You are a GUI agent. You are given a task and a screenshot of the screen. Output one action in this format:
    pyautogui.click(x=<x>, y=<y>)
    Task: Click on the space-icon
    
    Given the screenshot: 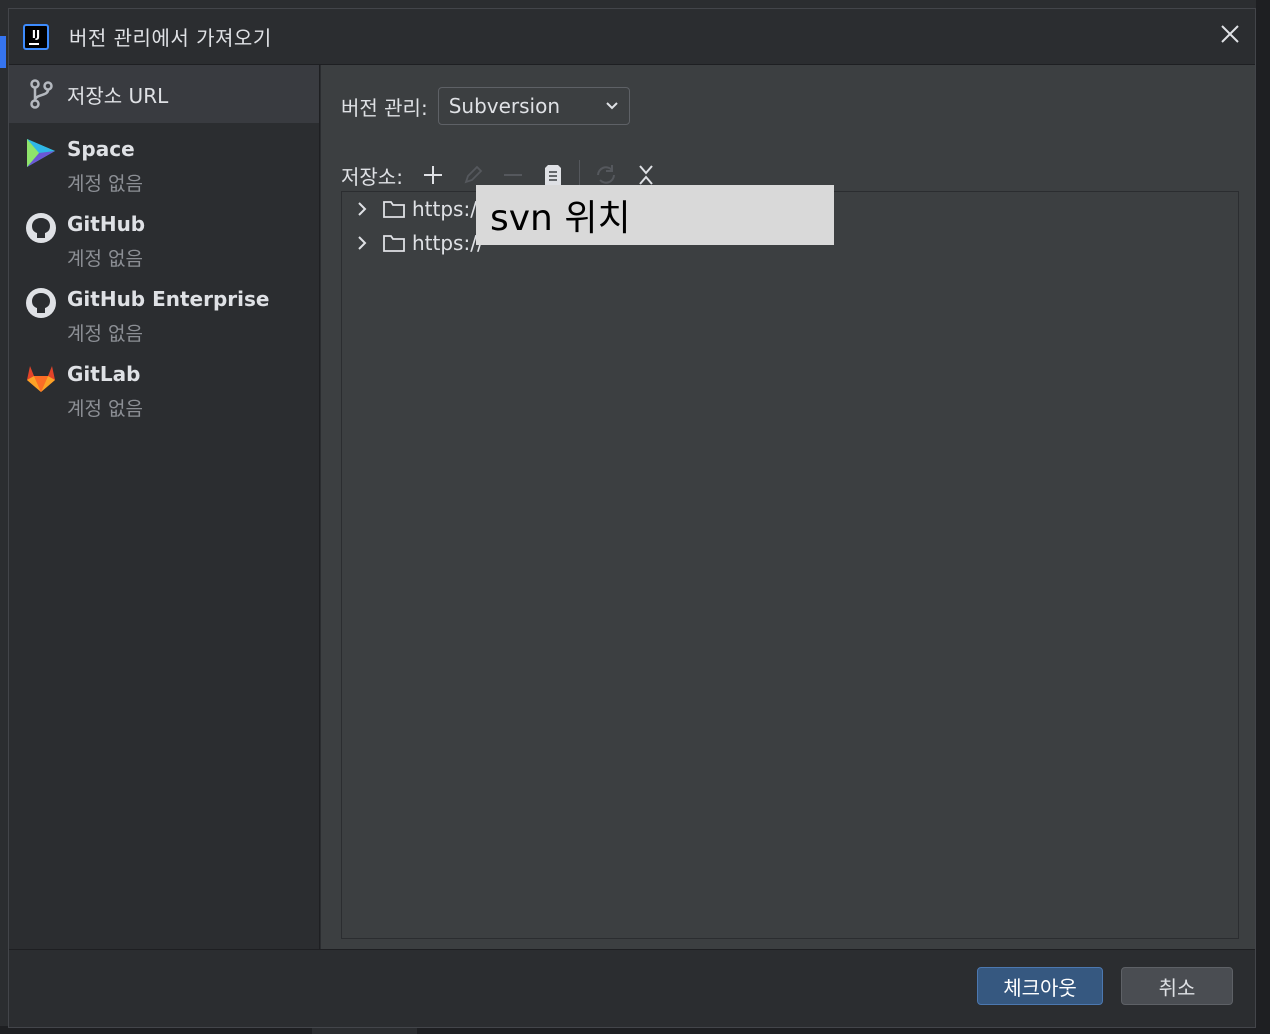 What is the action you would take?
    pyautogui.click(x=41, y=153)
    